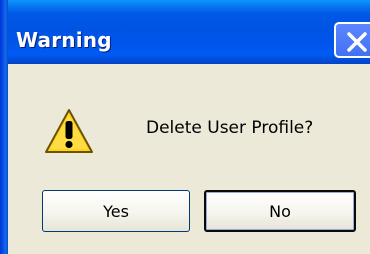 The image size is (370, 254). What do you see at coordinates (230, 128) in the screenshot?
I see `dialog-message: Delete User Profile?` at bounding box center [230, 128].